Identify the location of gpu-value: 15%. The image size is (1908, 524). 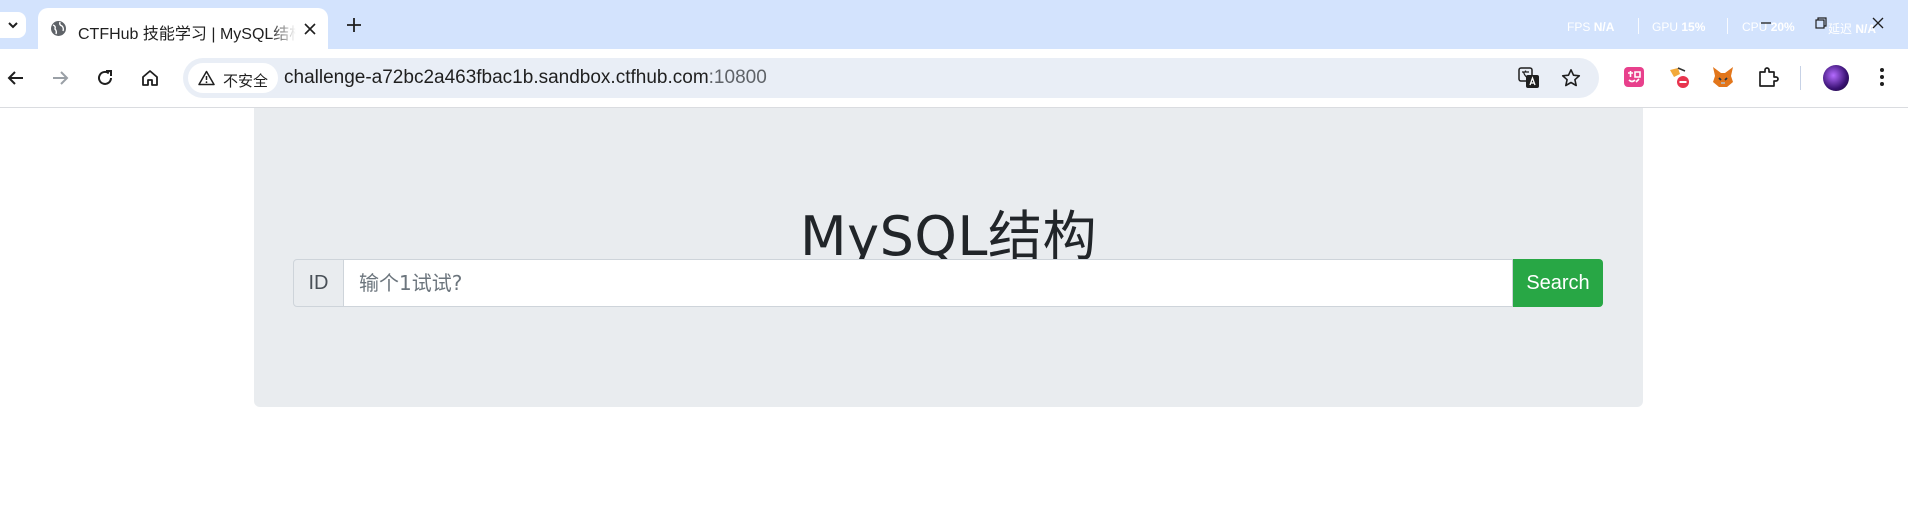
(1693, 27).